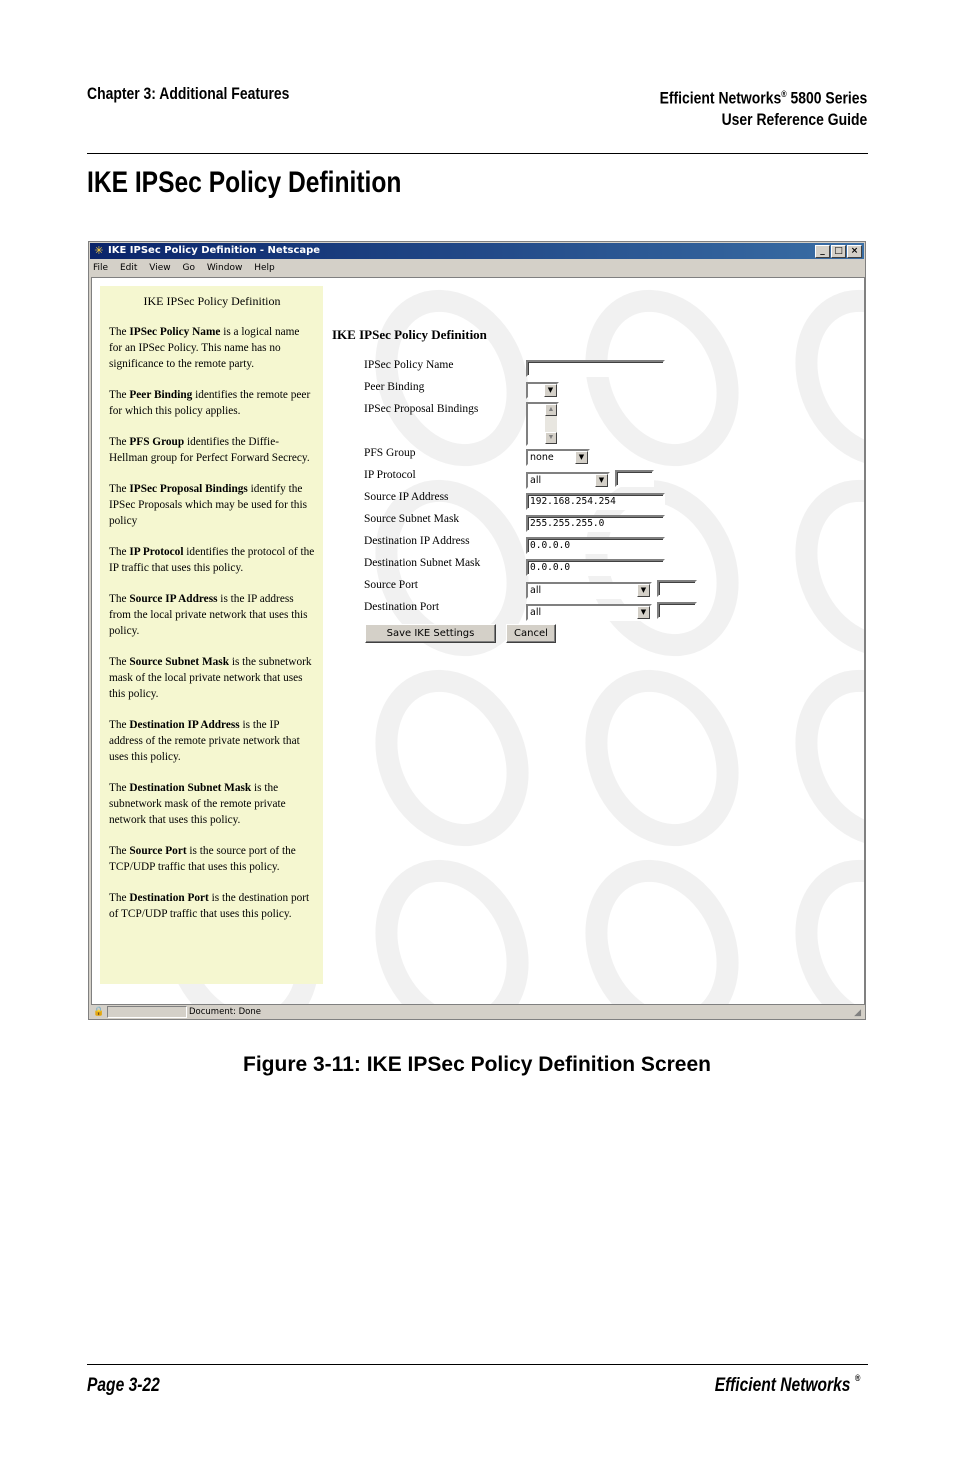 The width and height of the screenshot is (954, 1475). Describe the element at coordinates (536, 480) in the screenshot. I see `ip-protocol-value: all` at that location.